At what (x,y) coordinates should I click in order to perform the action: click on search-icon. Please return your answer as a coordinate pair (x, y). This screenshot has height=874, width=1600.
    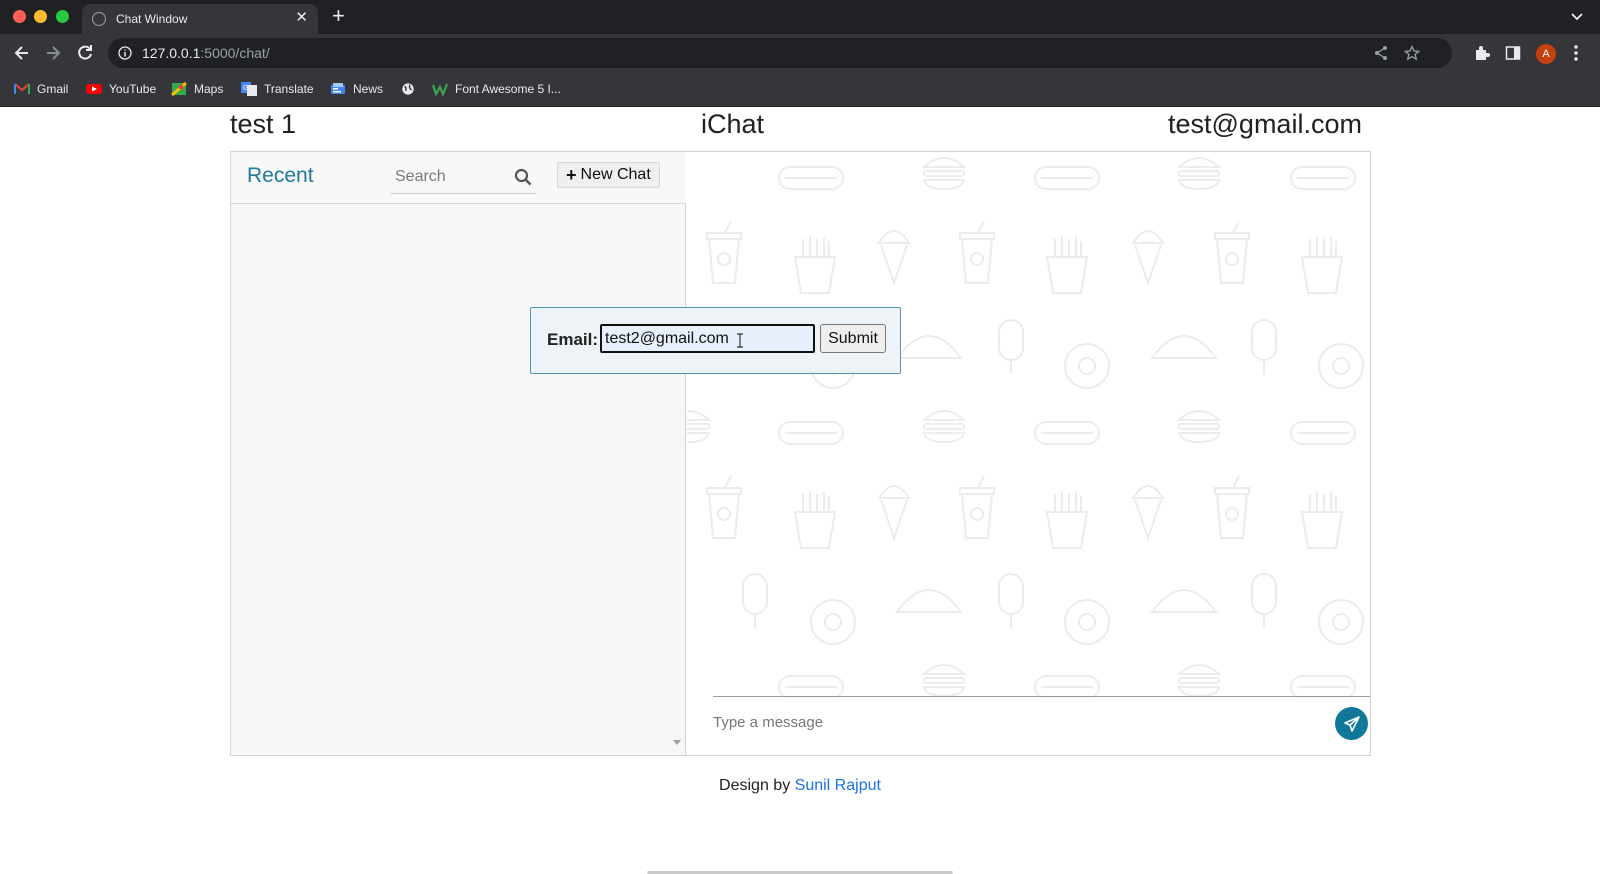
    Looking at the image, I should click on (523, 177).